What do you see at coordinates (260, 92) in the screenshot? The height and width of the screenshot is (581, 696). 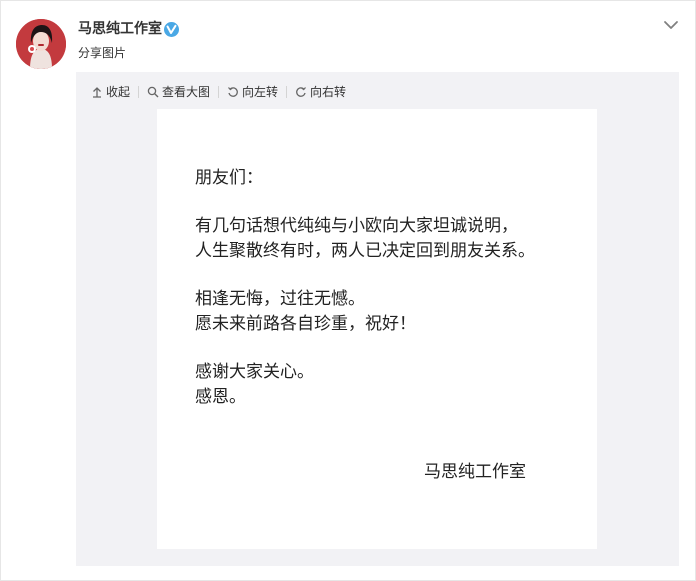 I see `rotate-left-label: 向左转` at bounding box center [260, 92].